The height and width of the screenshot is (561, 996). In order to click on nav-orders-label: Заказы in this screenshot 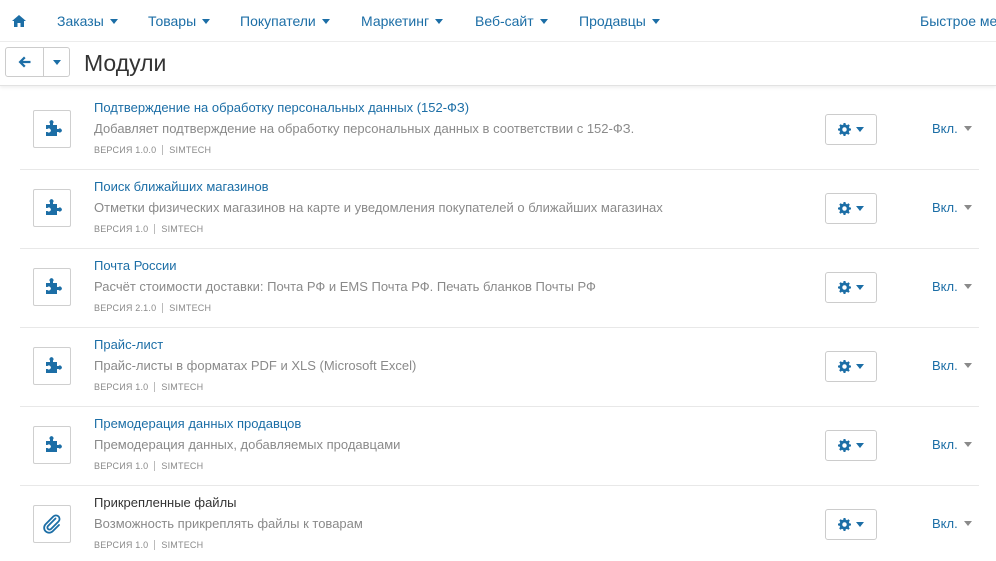, I will do `click(80, 21)`.